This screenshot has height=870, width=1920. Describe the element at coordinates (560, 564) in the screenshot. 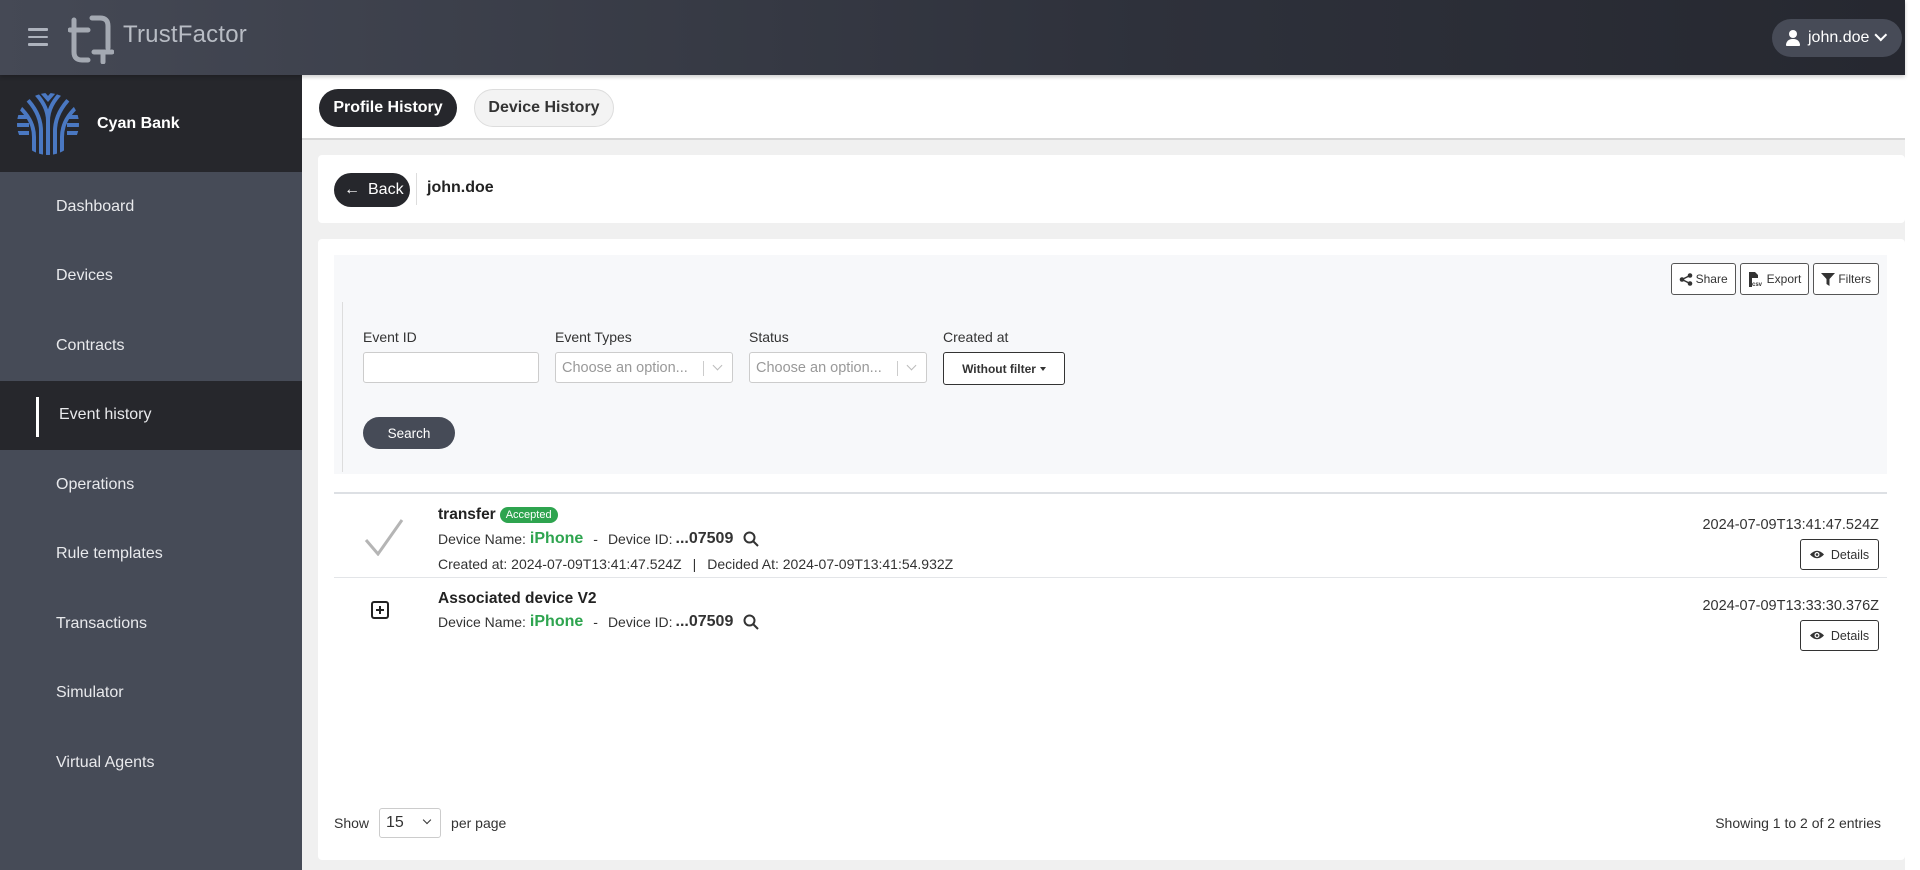

I see `created-at: Created at: 2024-07-09T13:41:47.524Z` at that location.